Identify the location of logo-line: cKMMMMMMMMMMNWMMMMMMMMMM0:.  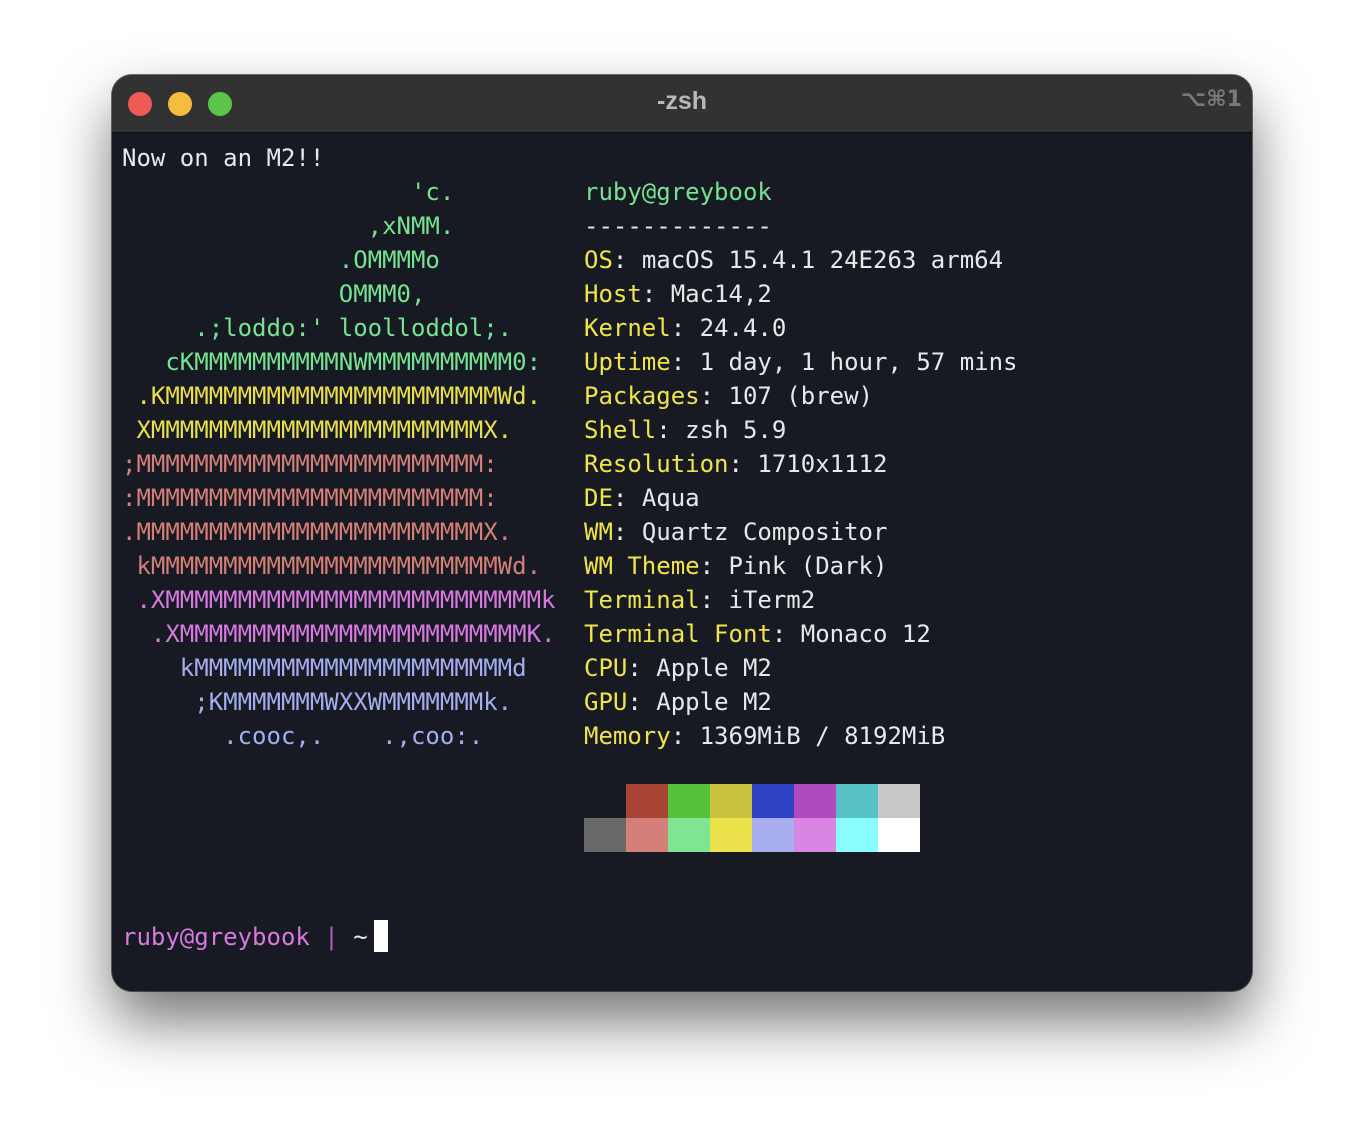
(332, 362).